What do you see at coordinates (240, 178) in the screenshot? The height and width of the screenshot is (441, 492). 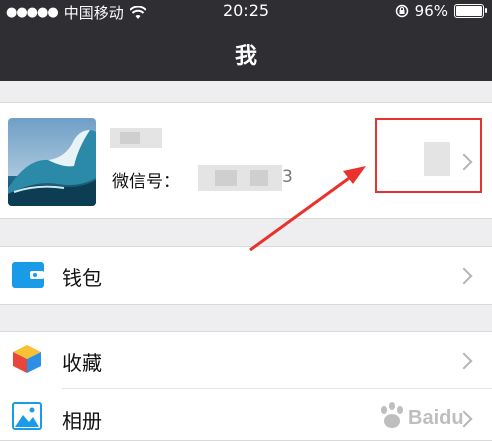 I see `wechat-id-redacted` at bounding box center [240, 178].